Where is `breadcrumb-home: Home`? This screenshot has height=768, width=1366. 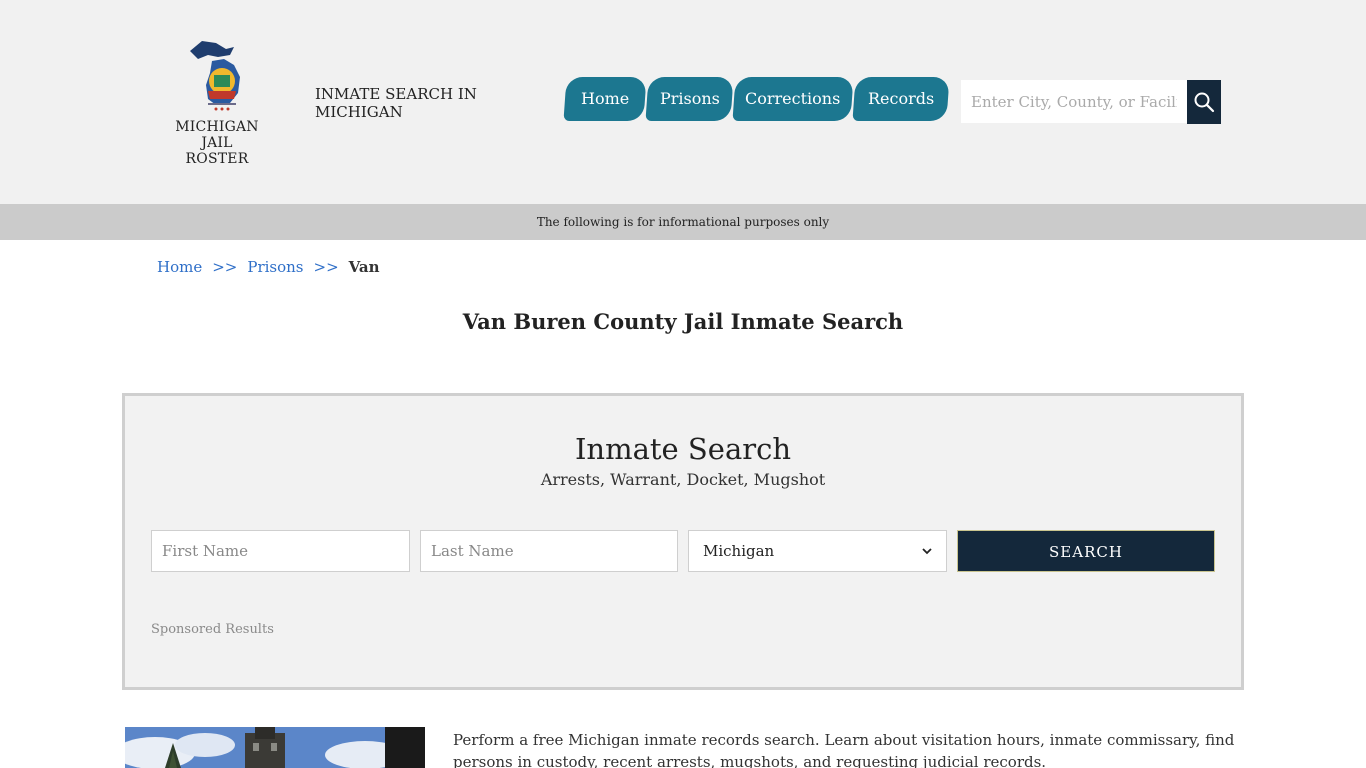 breadcrumb-home: Home is located at coordinates (179, 267).